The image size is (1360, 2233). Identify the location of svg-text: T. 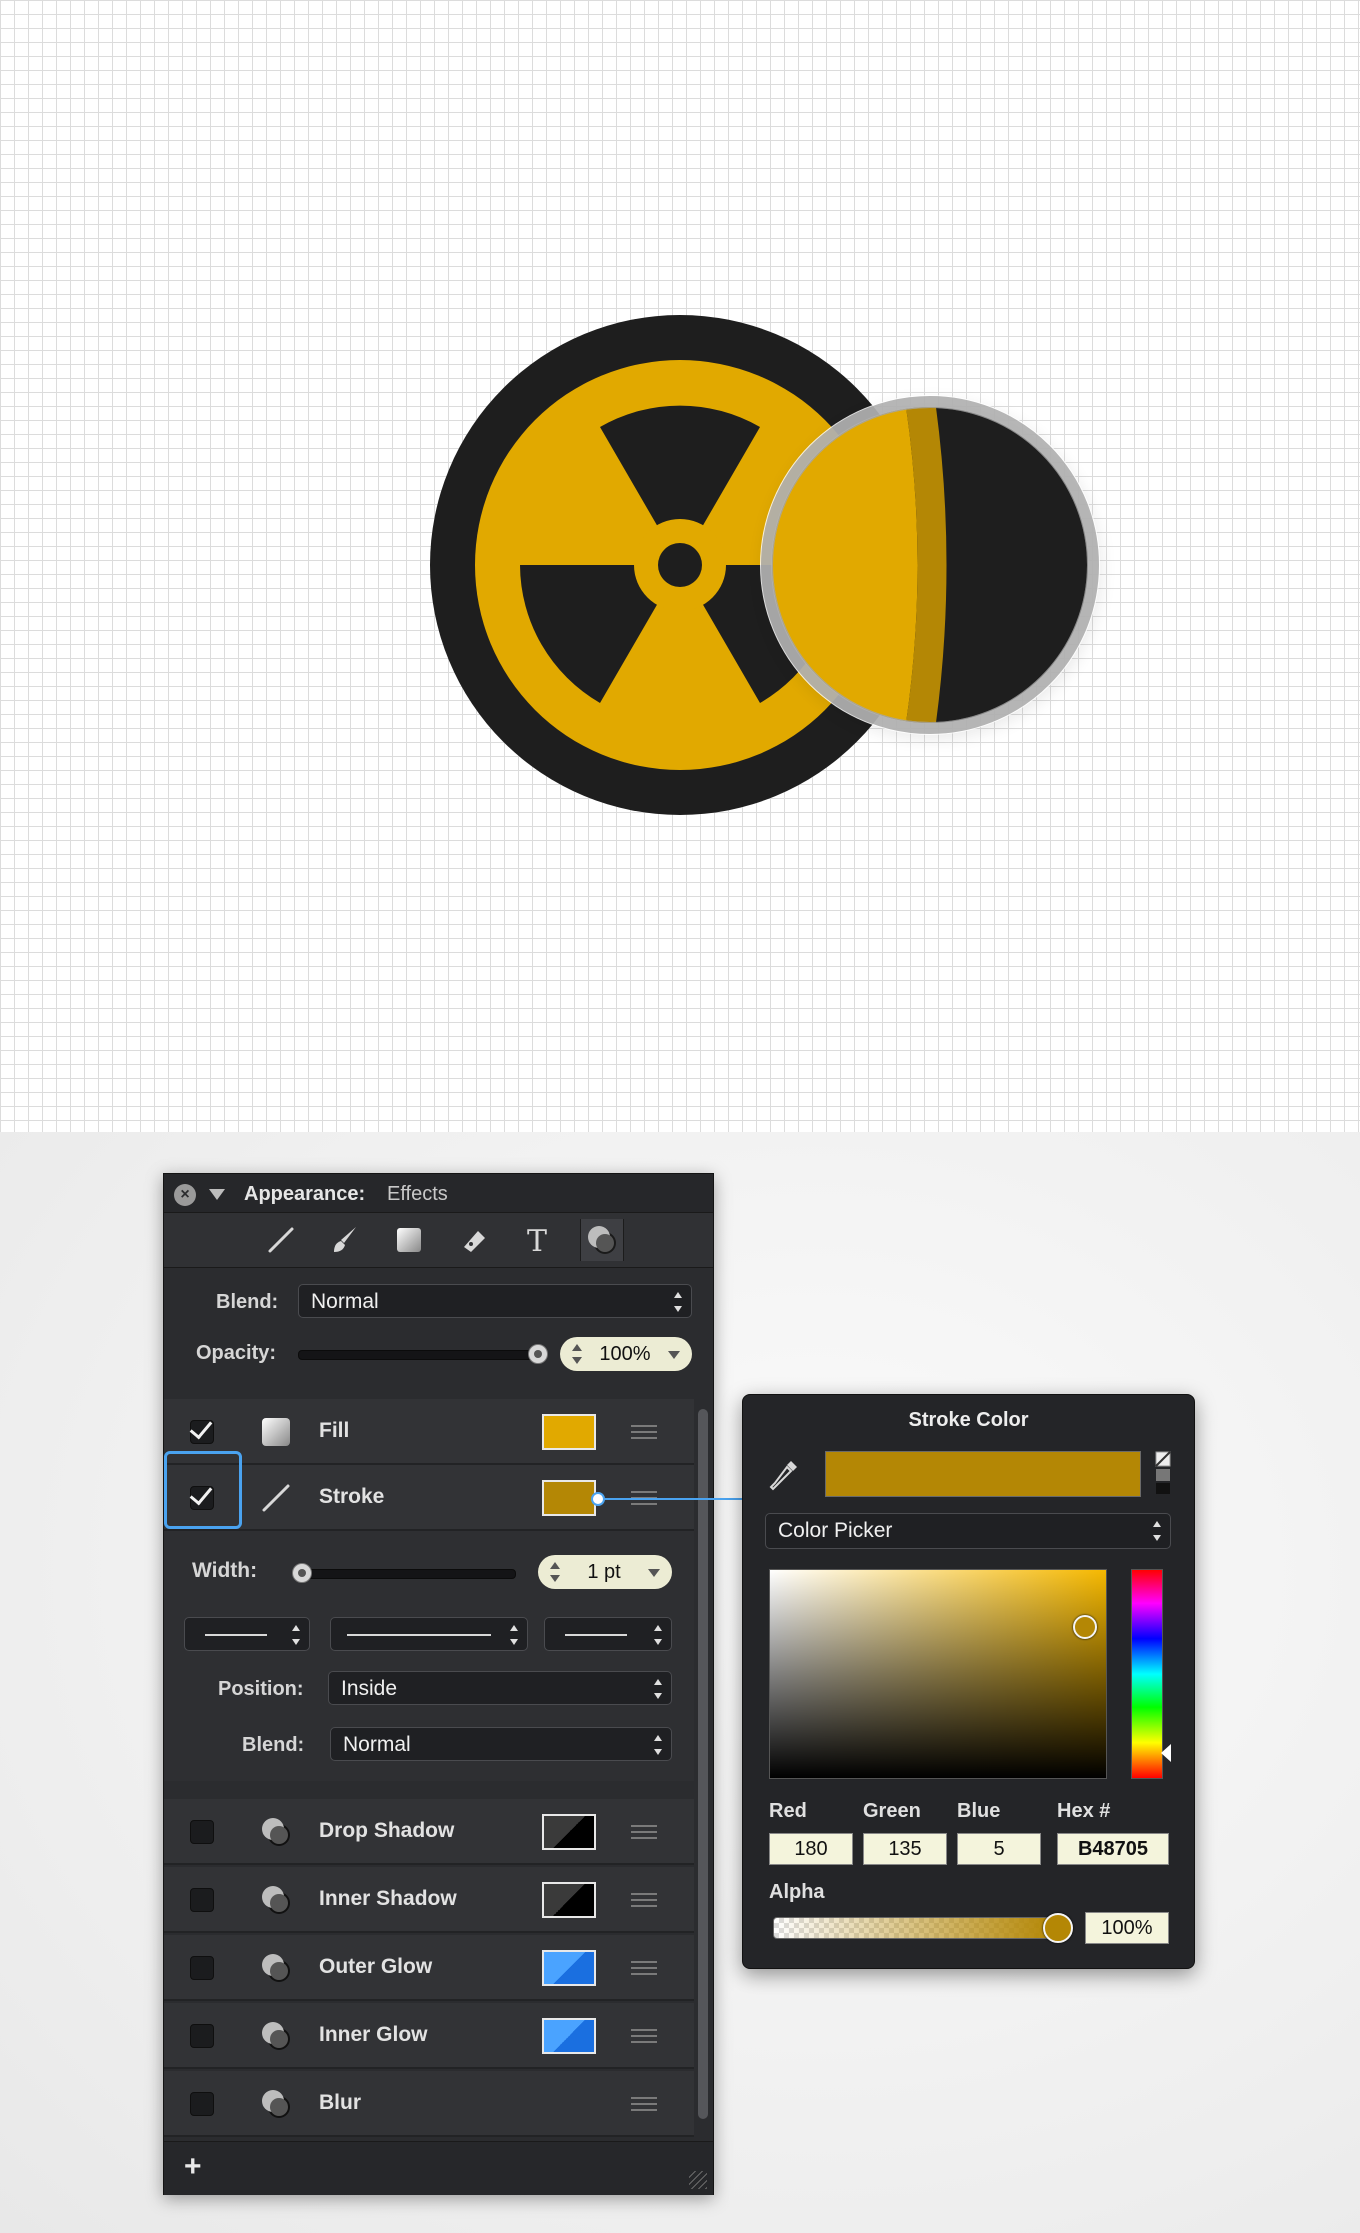
(537, 1241).